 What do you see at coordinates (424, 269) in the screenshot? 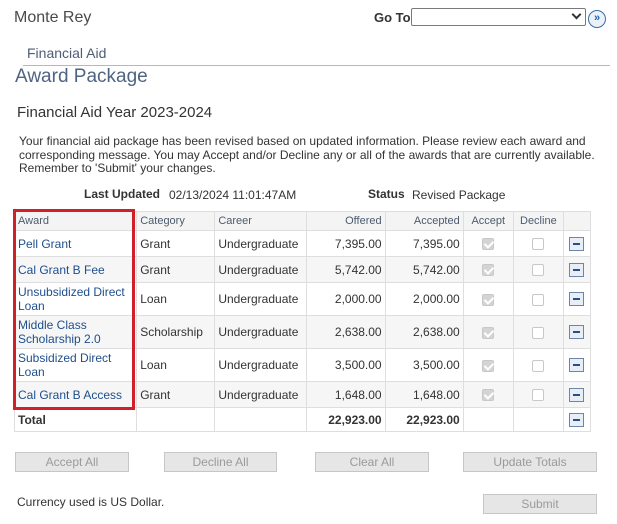
I see `award-accepted: 5,742.00` at bounding box center [424, 269].